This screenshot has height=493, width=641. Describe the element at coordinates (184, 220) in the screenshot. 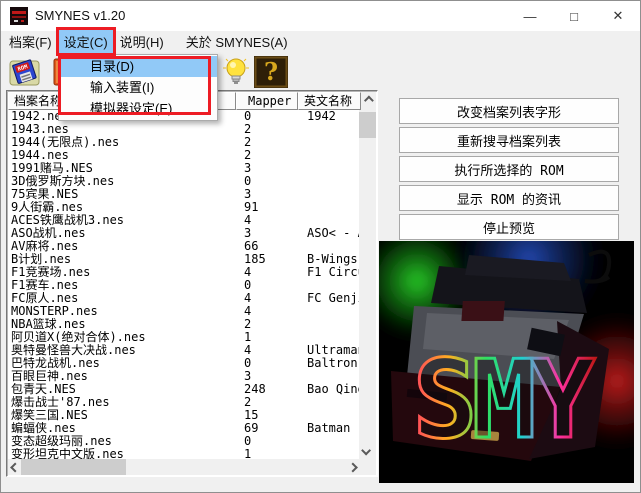

I see `table-row: ACES铁鹰战机3.nes 4` at that location.